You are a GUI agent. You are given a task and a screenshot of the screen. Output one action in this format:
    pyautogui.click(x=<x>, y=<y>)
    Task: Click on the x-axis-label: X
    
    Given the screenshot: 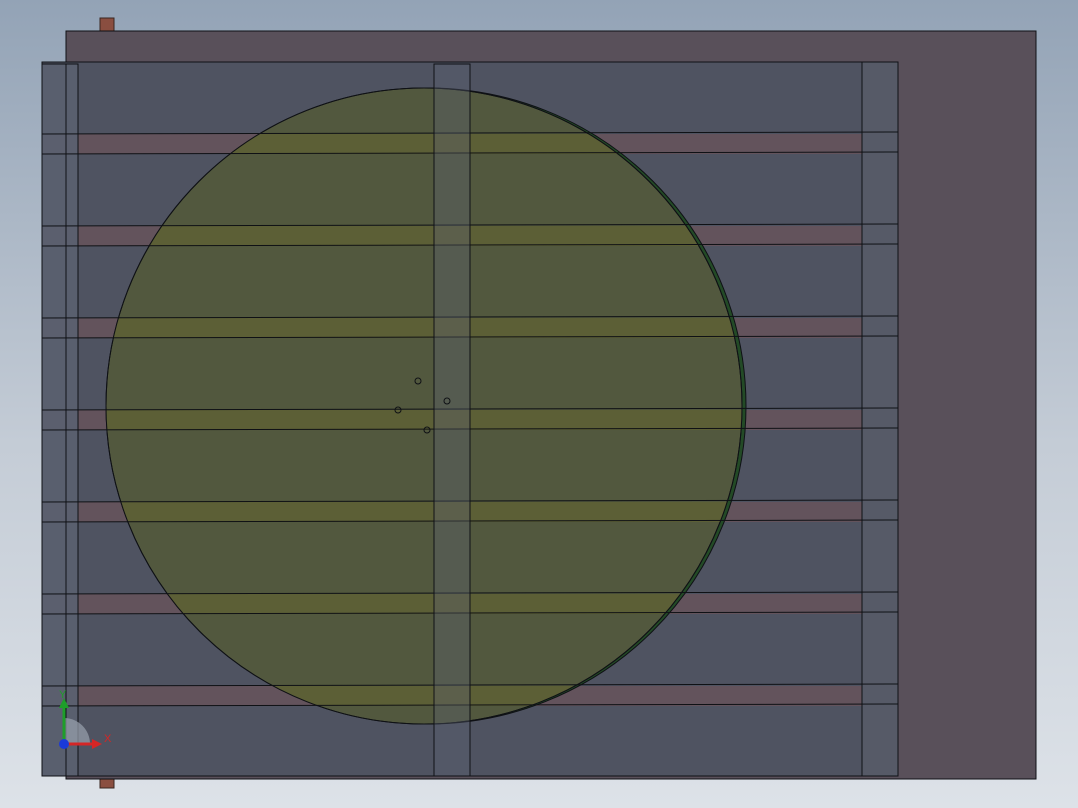 What is the action you would take?
    pyautogui.click(x=108, y=739)
    